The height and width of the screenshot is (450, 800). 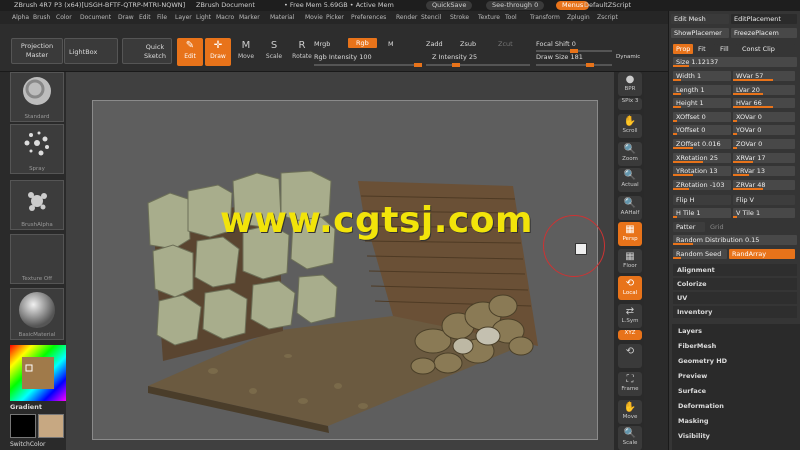 What do you see at coordinates (735, 240) in the screenshot?
I see `random-distribution-slider: Random Distribution 0.15` at bounding box center [735, 240].